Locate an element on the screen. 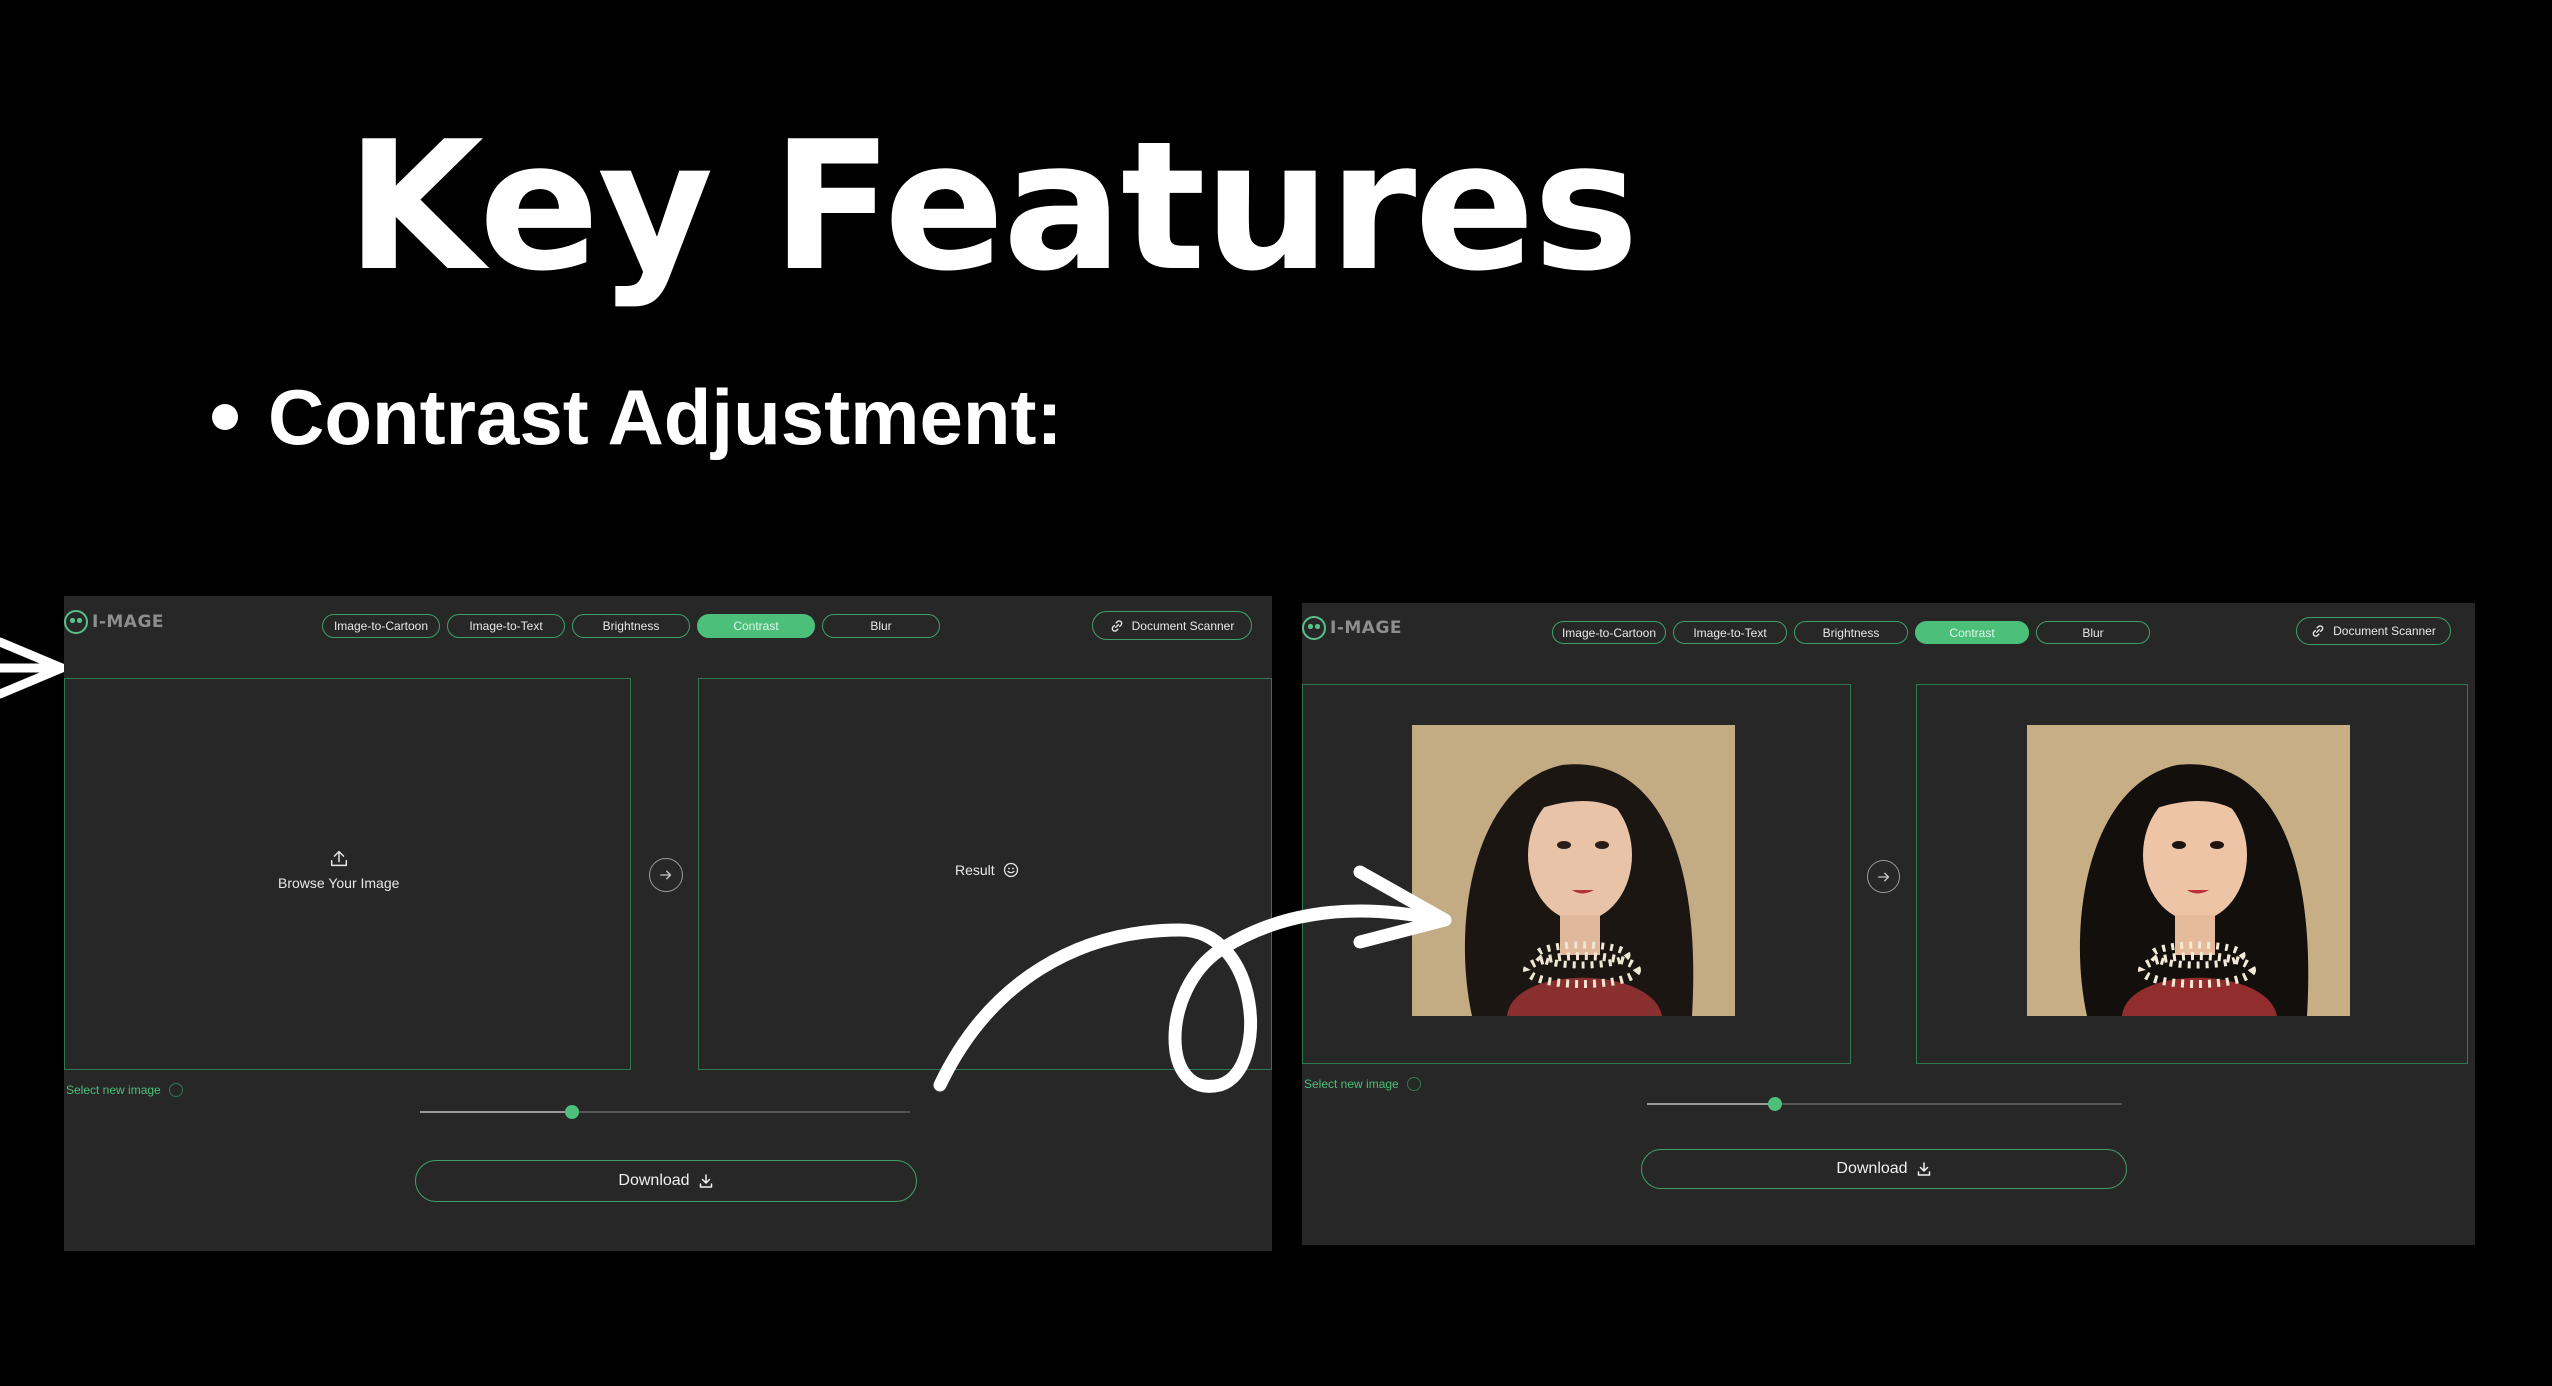 Image resolution: width=2552 pixels, height=1386 pixels. browse-upload-area: Browse Your Image is located at coordinates (338, 869).